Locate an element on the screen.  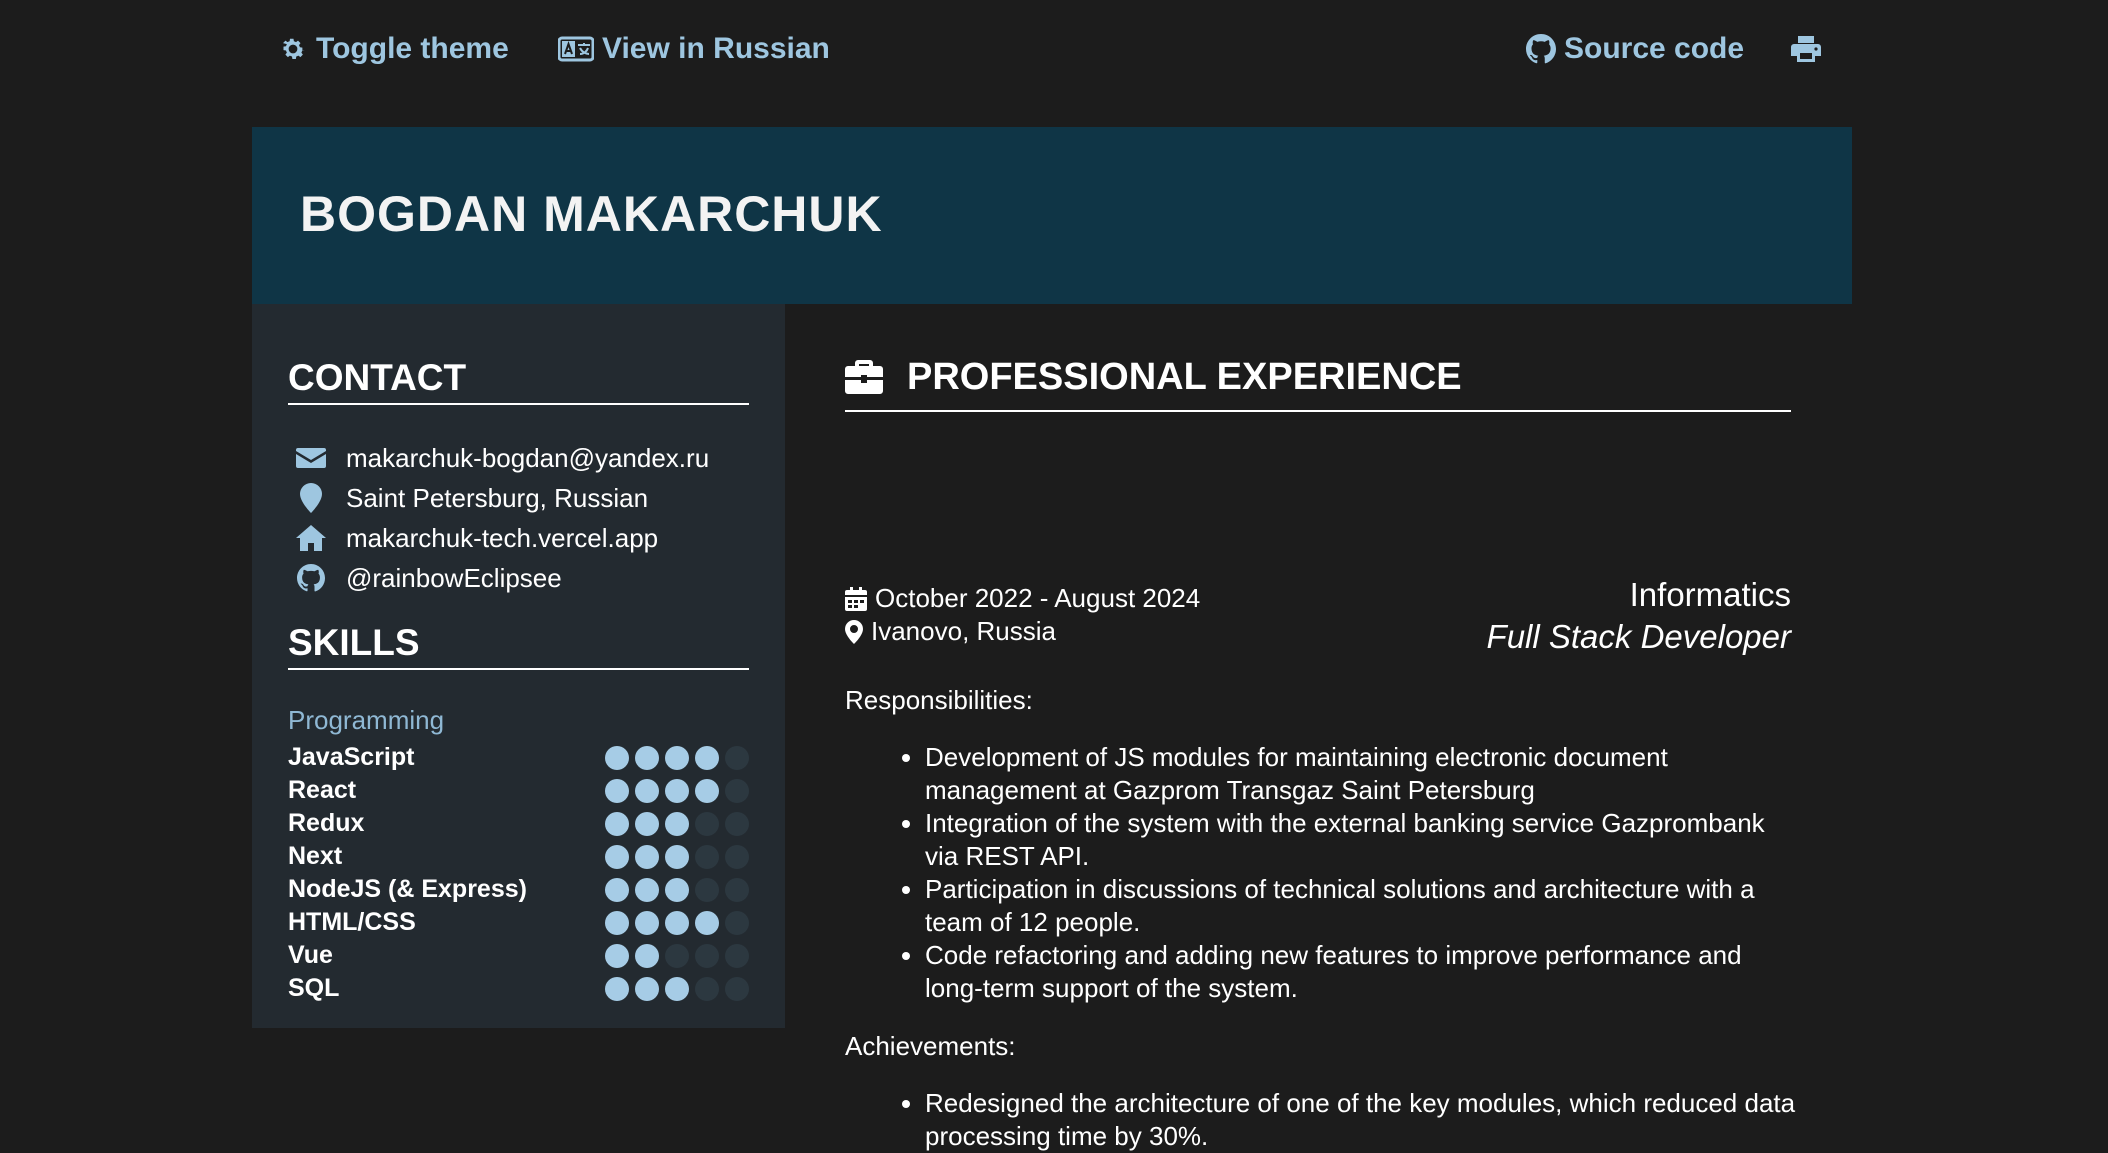
responsibilities-label: Responsibilities: is located at coordinates (939, 700).